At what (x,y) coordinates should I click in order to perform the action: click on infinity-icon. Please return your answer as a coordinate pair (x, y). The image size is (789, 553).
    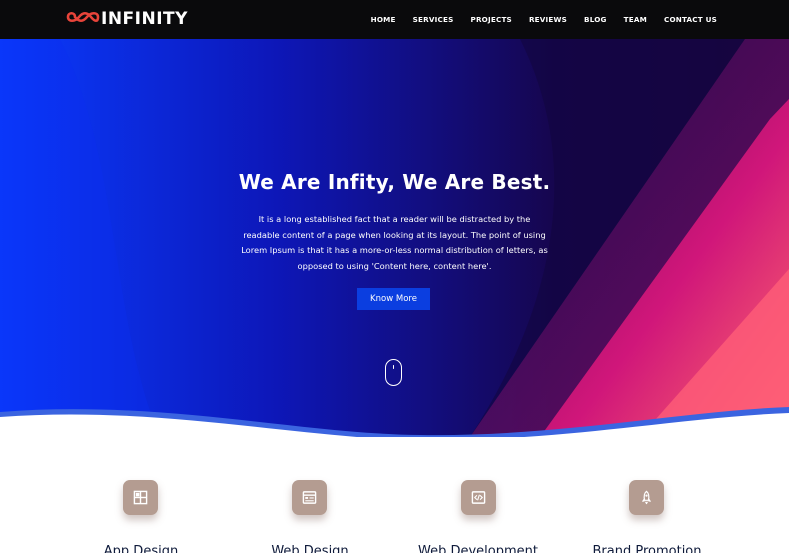
    Looking at the image, I should click on (83, 19).